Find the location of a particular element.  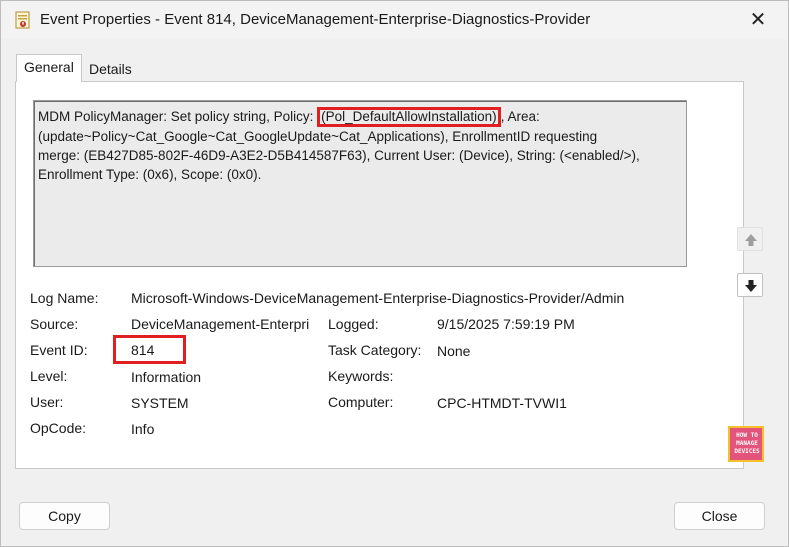

source-label: Source: is located at coordinates (54, 324).